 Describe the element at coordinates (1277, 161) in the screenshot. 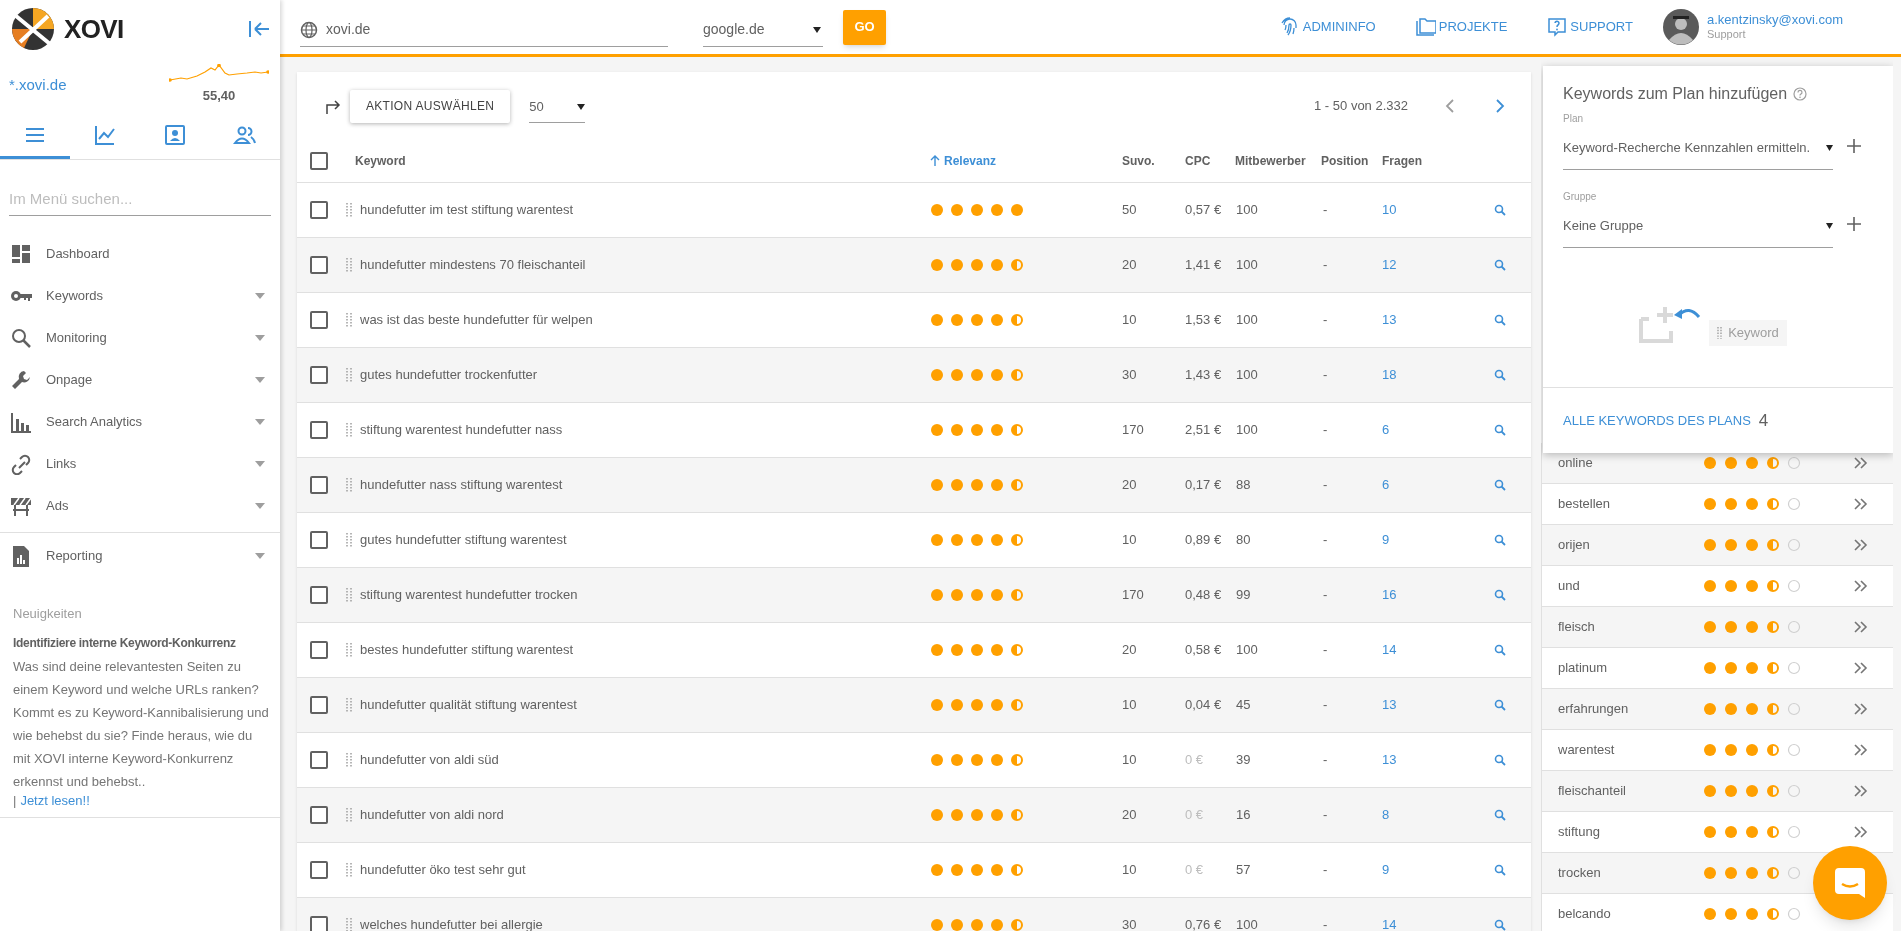

I see `column-header: Mitbewerber` at that location.